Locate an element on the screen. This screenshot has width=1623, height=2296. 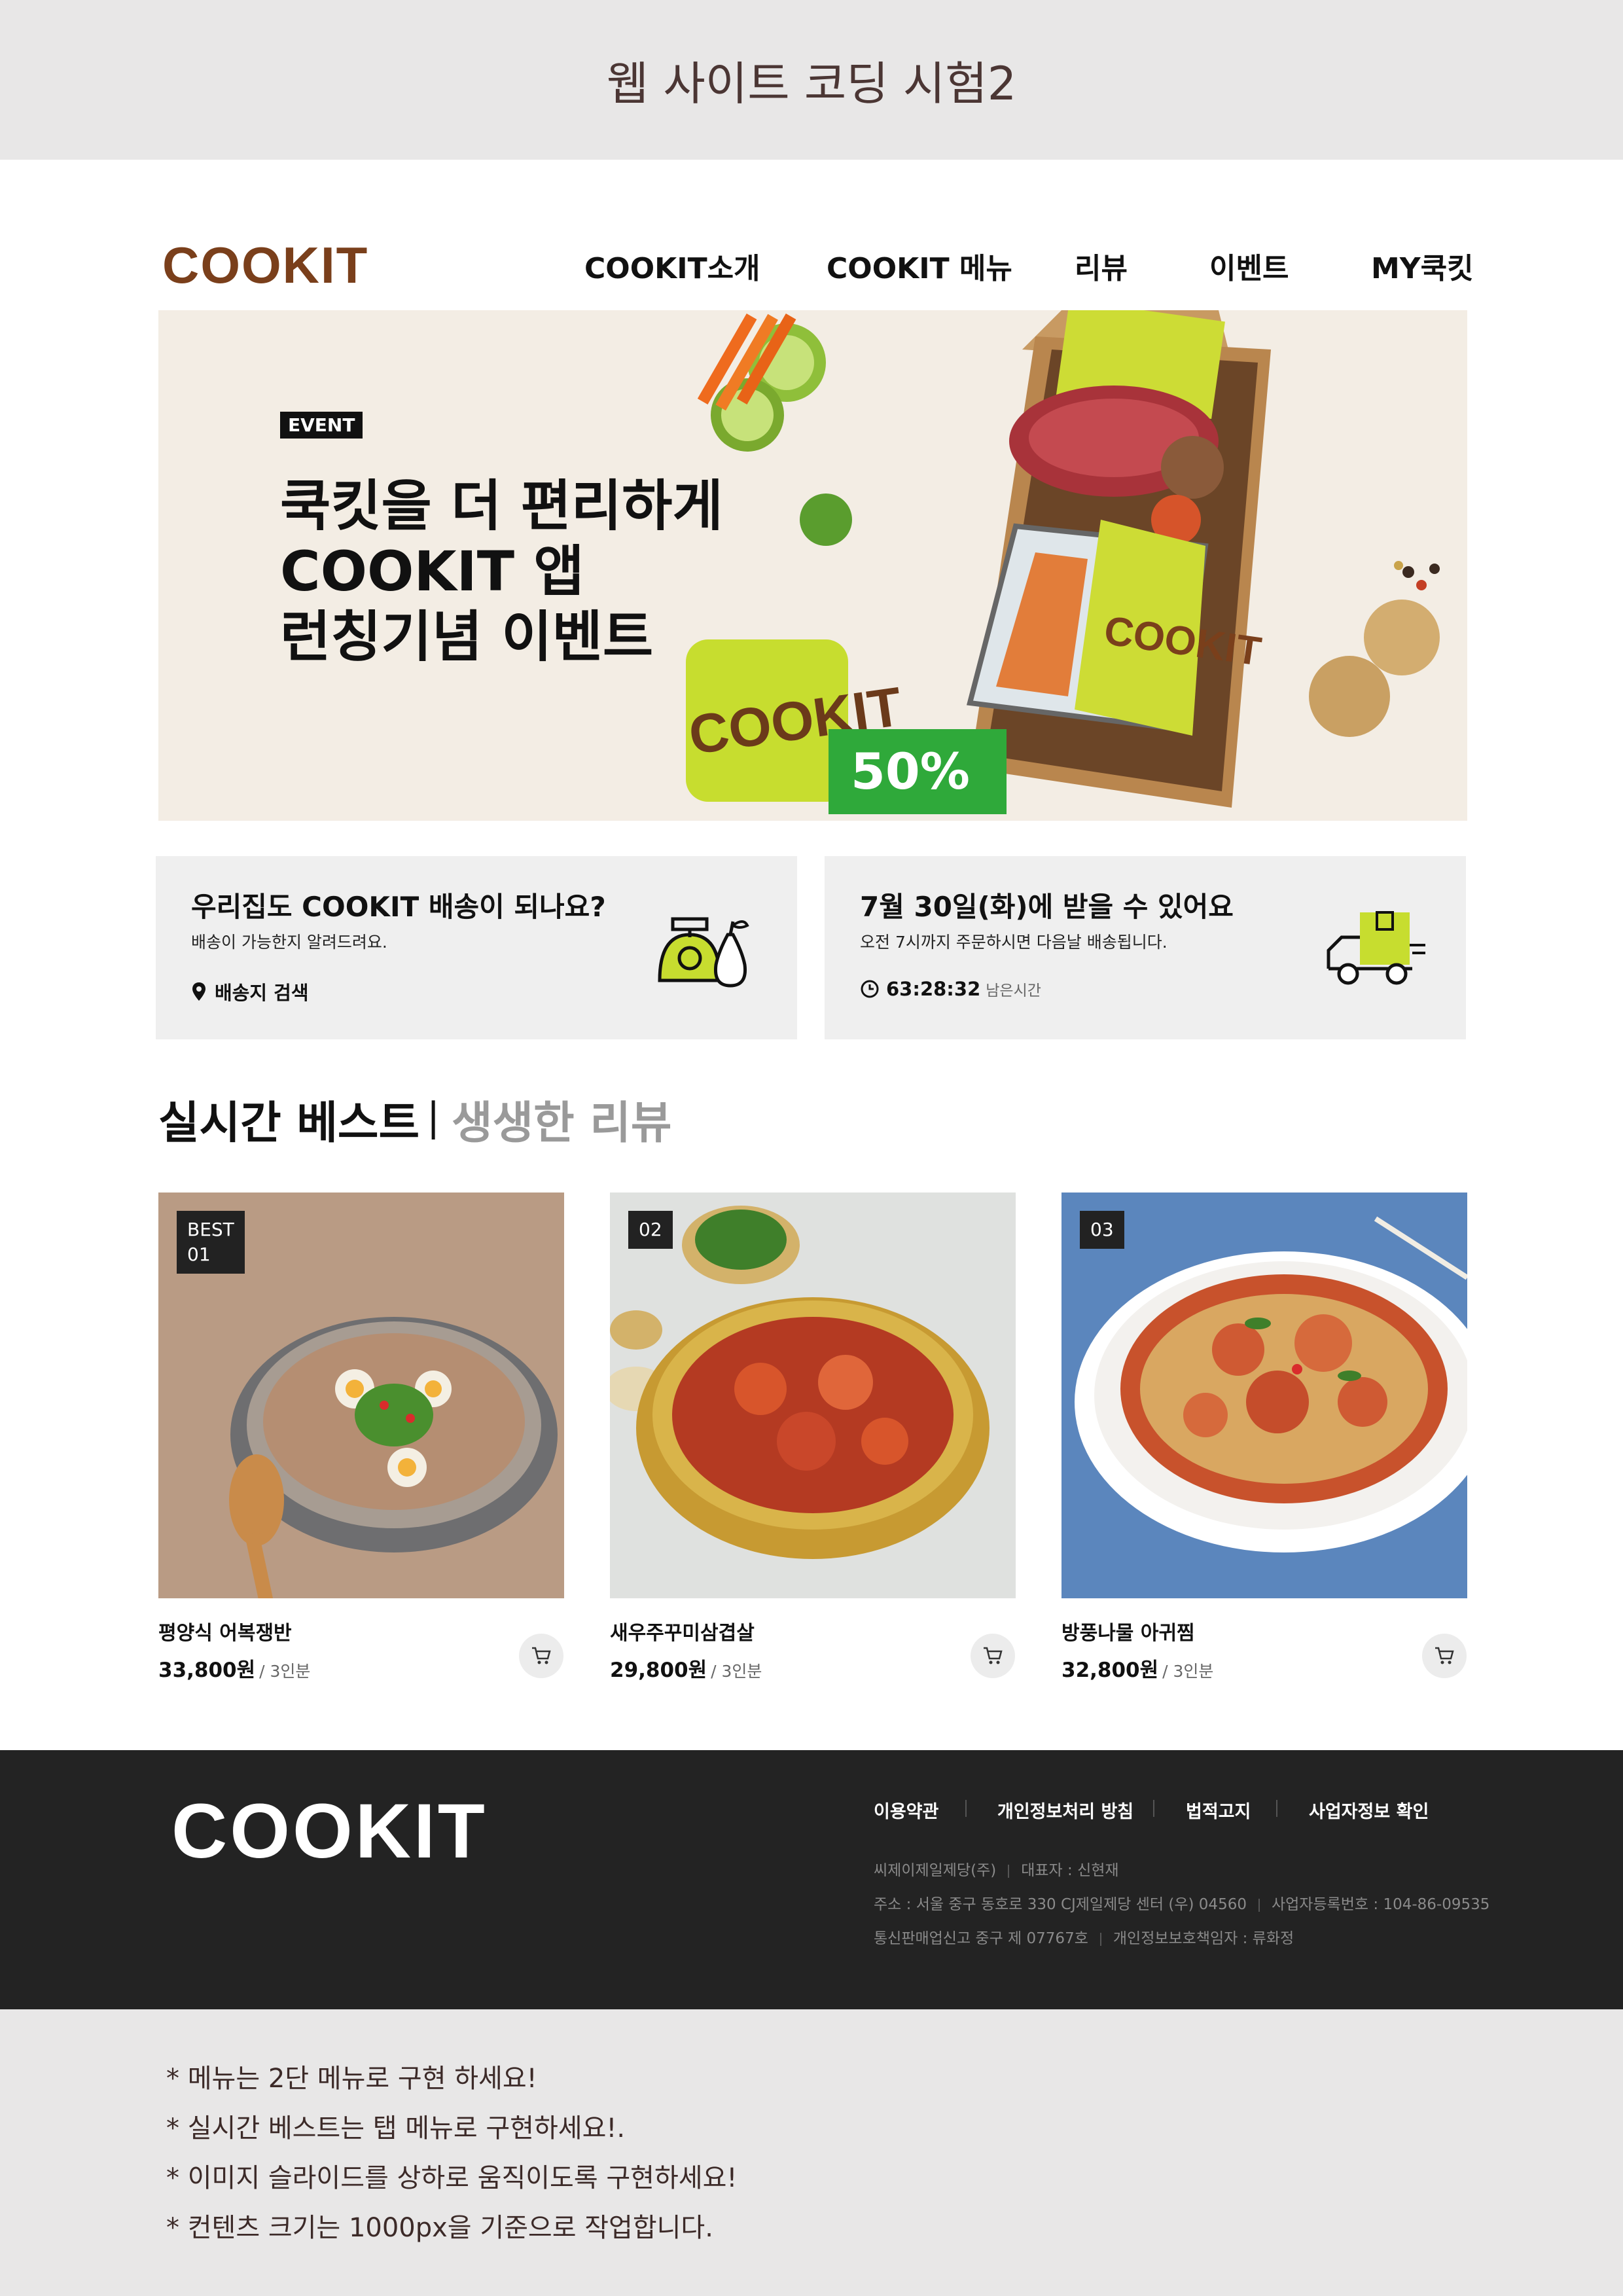
product-unit-3: / 3인분 is located at coordinates (1188, 1672).